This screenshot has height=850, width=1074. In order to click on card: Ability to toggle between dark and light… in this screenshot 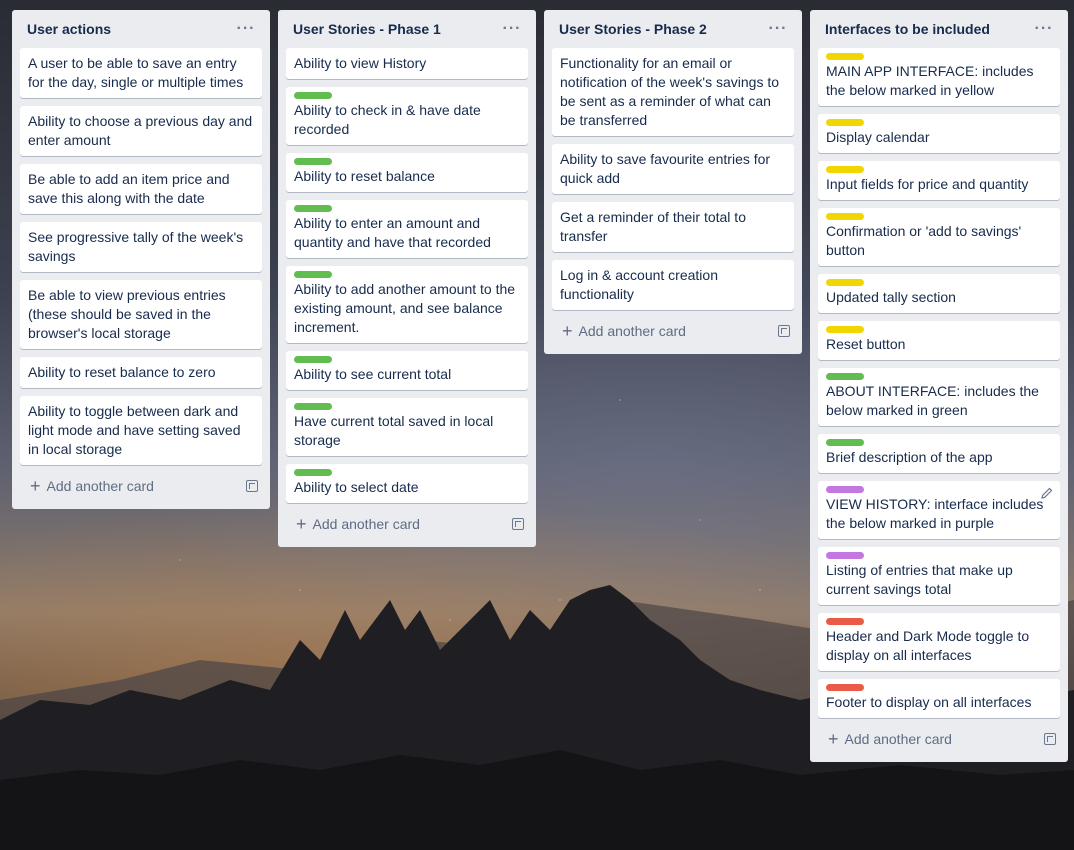, I will do `click(141, 430)`.